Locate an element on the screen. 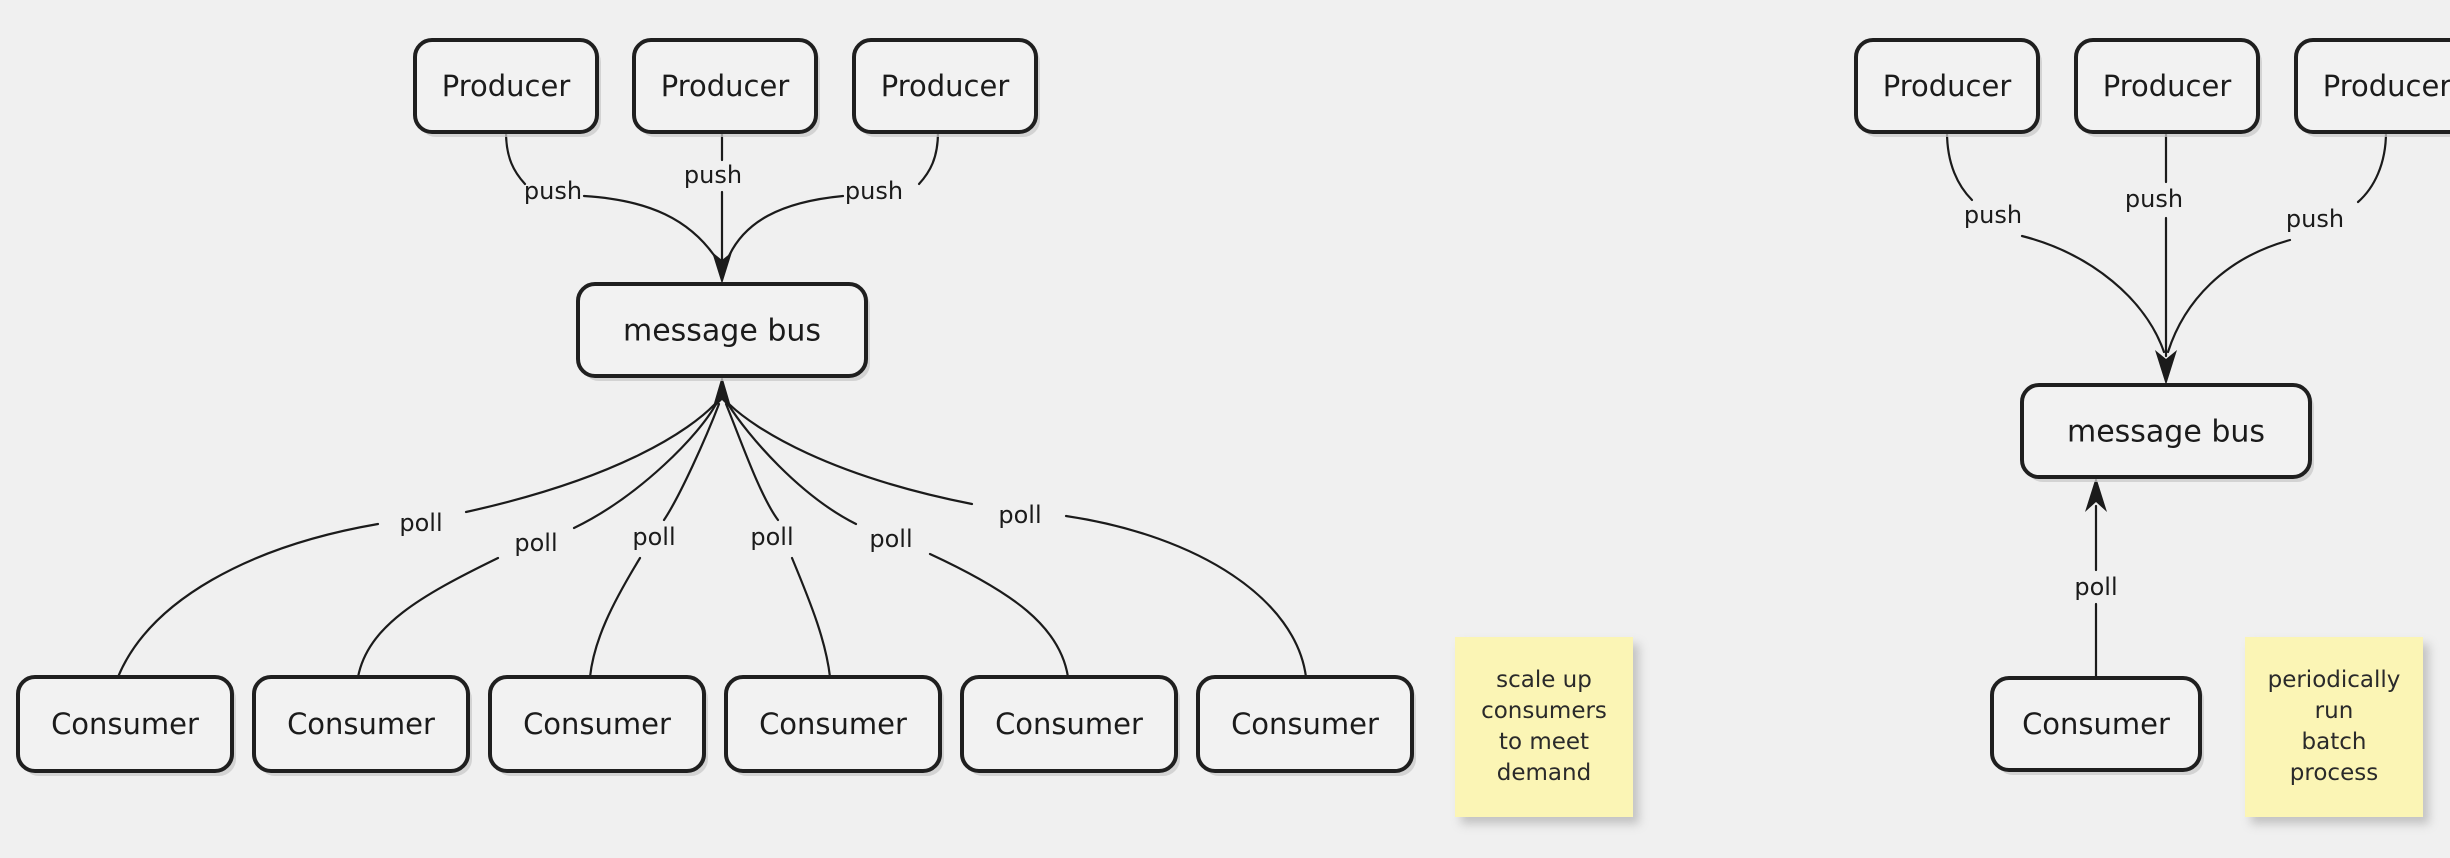 The image size is (2450, 858). push-edge-3-stem is located at coordinates (928, 158).